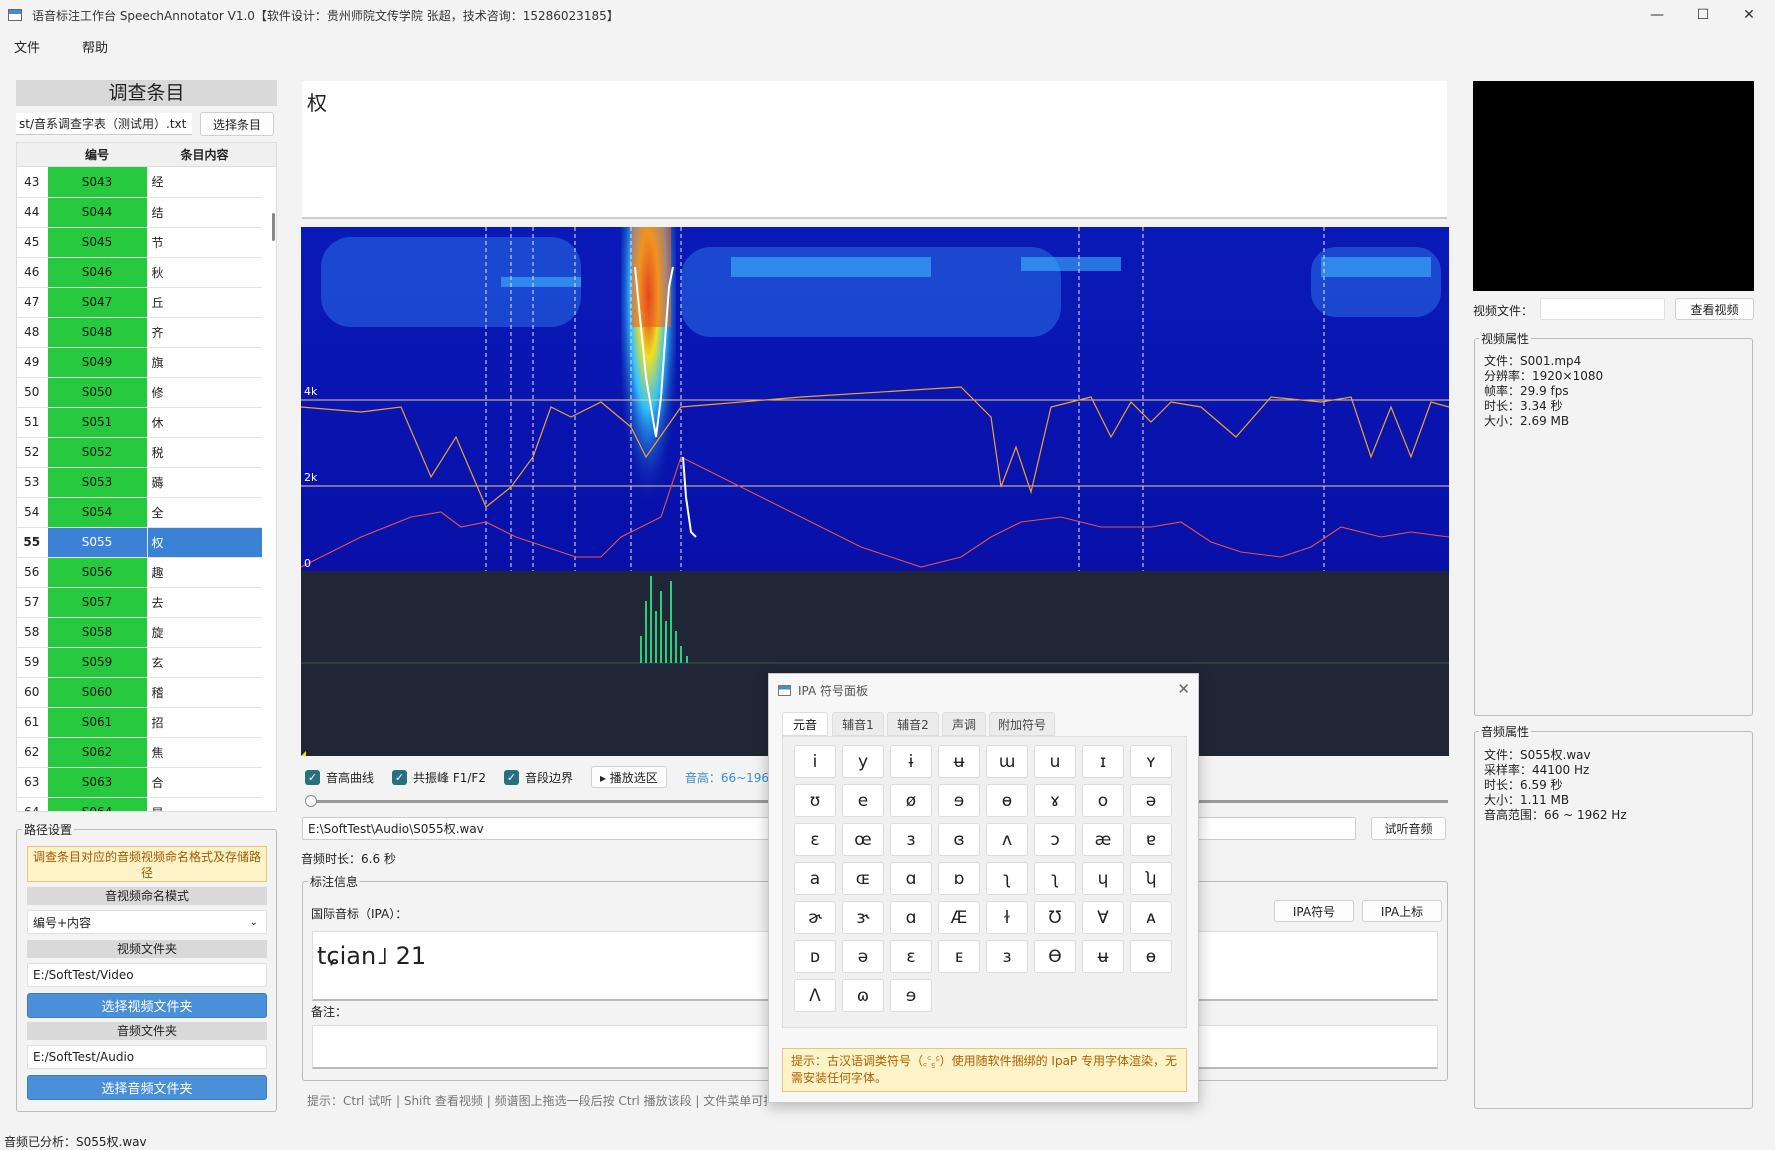  What do you see at coordinates (959, 761) in the screenshot?
I see `ipa-key: ʉ` at bounding box center [959, 761].